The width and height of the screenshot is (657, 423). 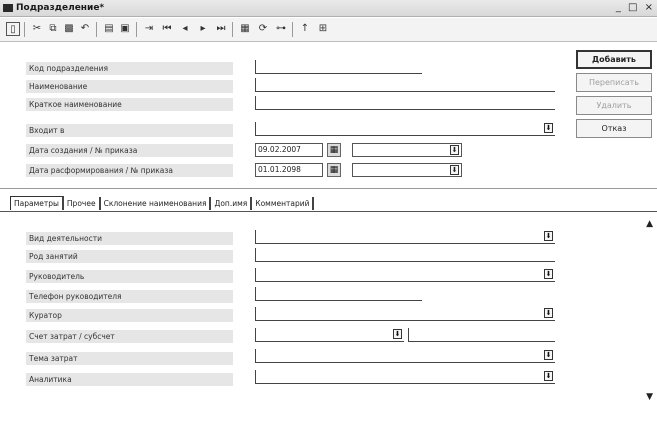 What do you see at coordinates (405, 356) in the screenshot?
I see `cost-topic-select: ⬇` at bounding box center [405, 356].